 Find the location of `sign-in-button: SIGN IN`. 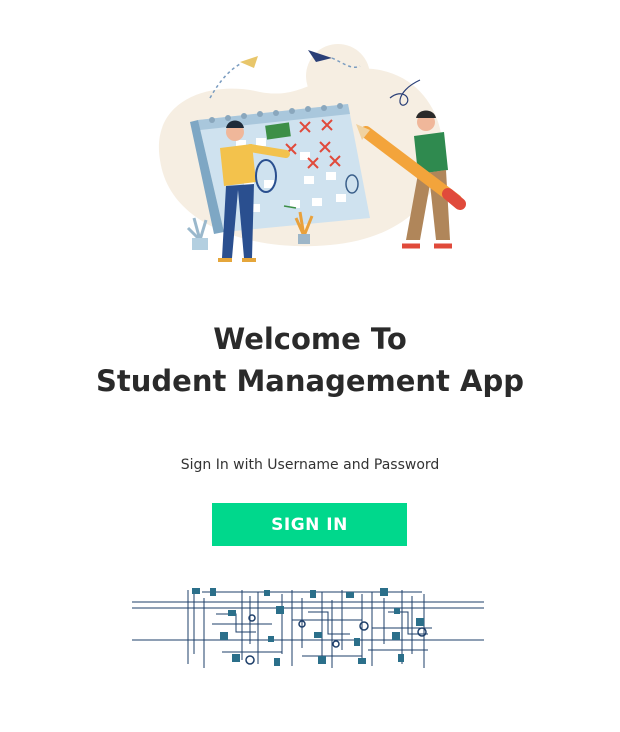

sign-in-button: SIGN IN is located at coordinates (309, 524).